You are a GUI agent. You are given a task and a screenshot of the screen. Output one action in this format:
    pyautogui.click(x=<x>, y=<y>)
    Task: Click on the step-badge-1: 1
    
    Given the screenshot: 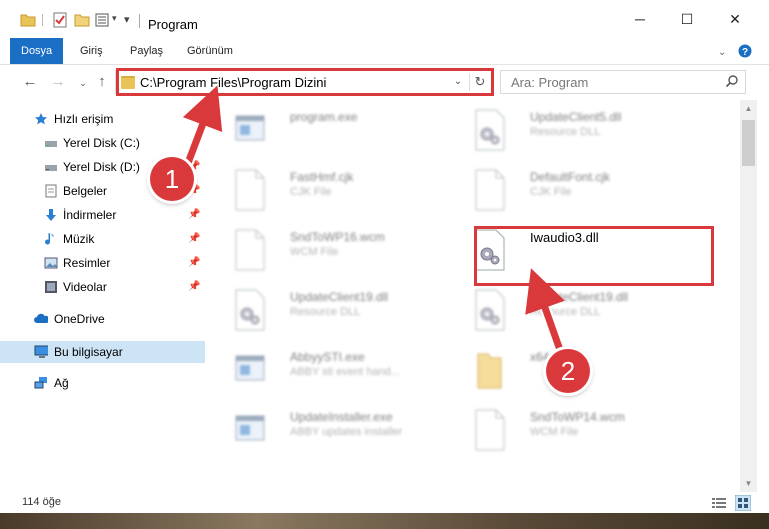 What is the action you would take?
    pyautogui.click(x=172, y=179)
    